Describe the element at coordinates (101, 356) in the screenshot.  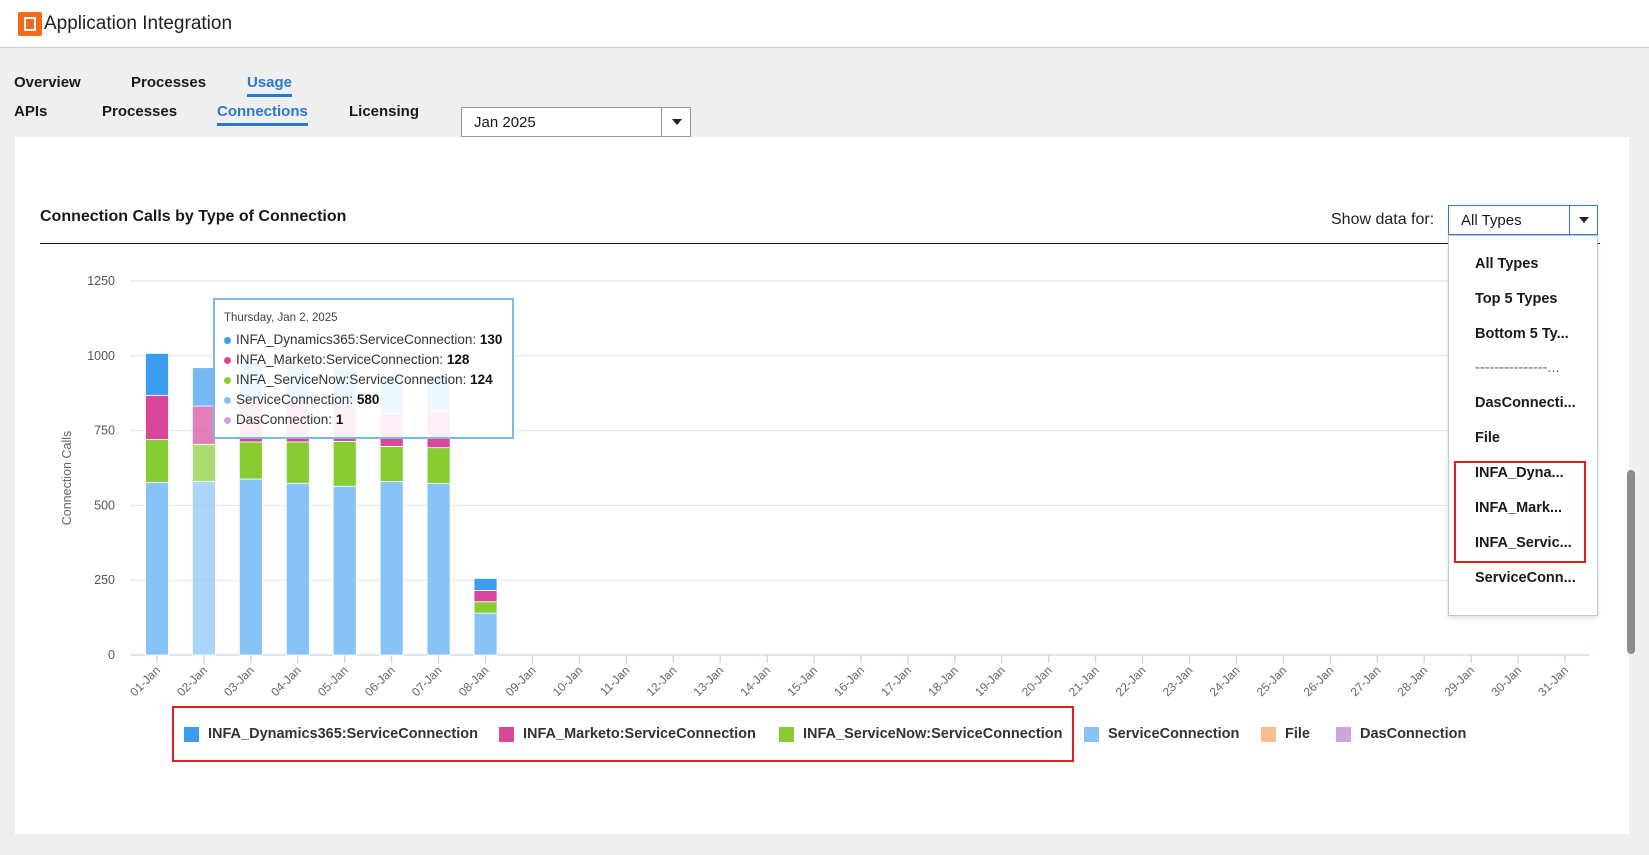
I see `y-tick-label: 1000` at that location.